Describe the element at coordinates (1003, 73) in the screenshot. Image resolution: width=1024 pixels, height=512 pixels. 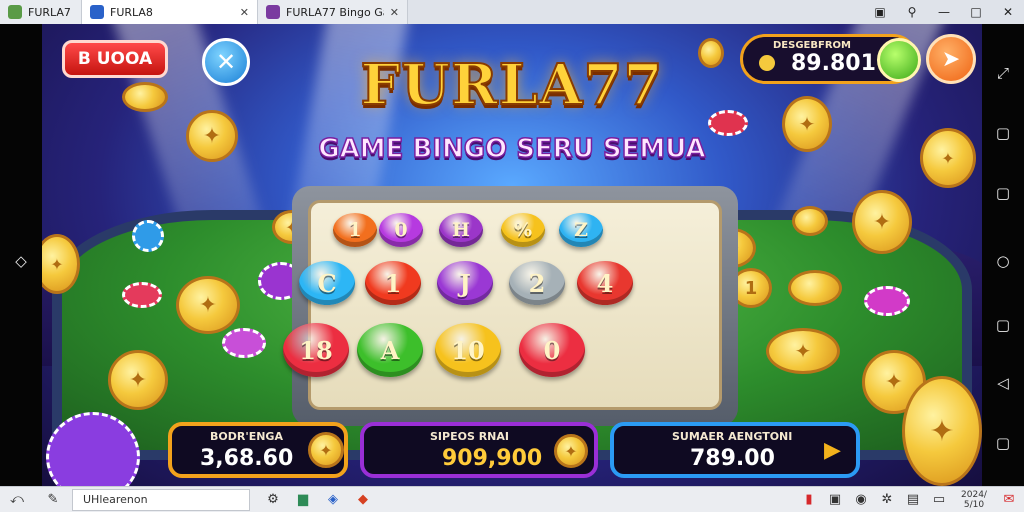
I see `collapse-icon: ⤢` at that location.